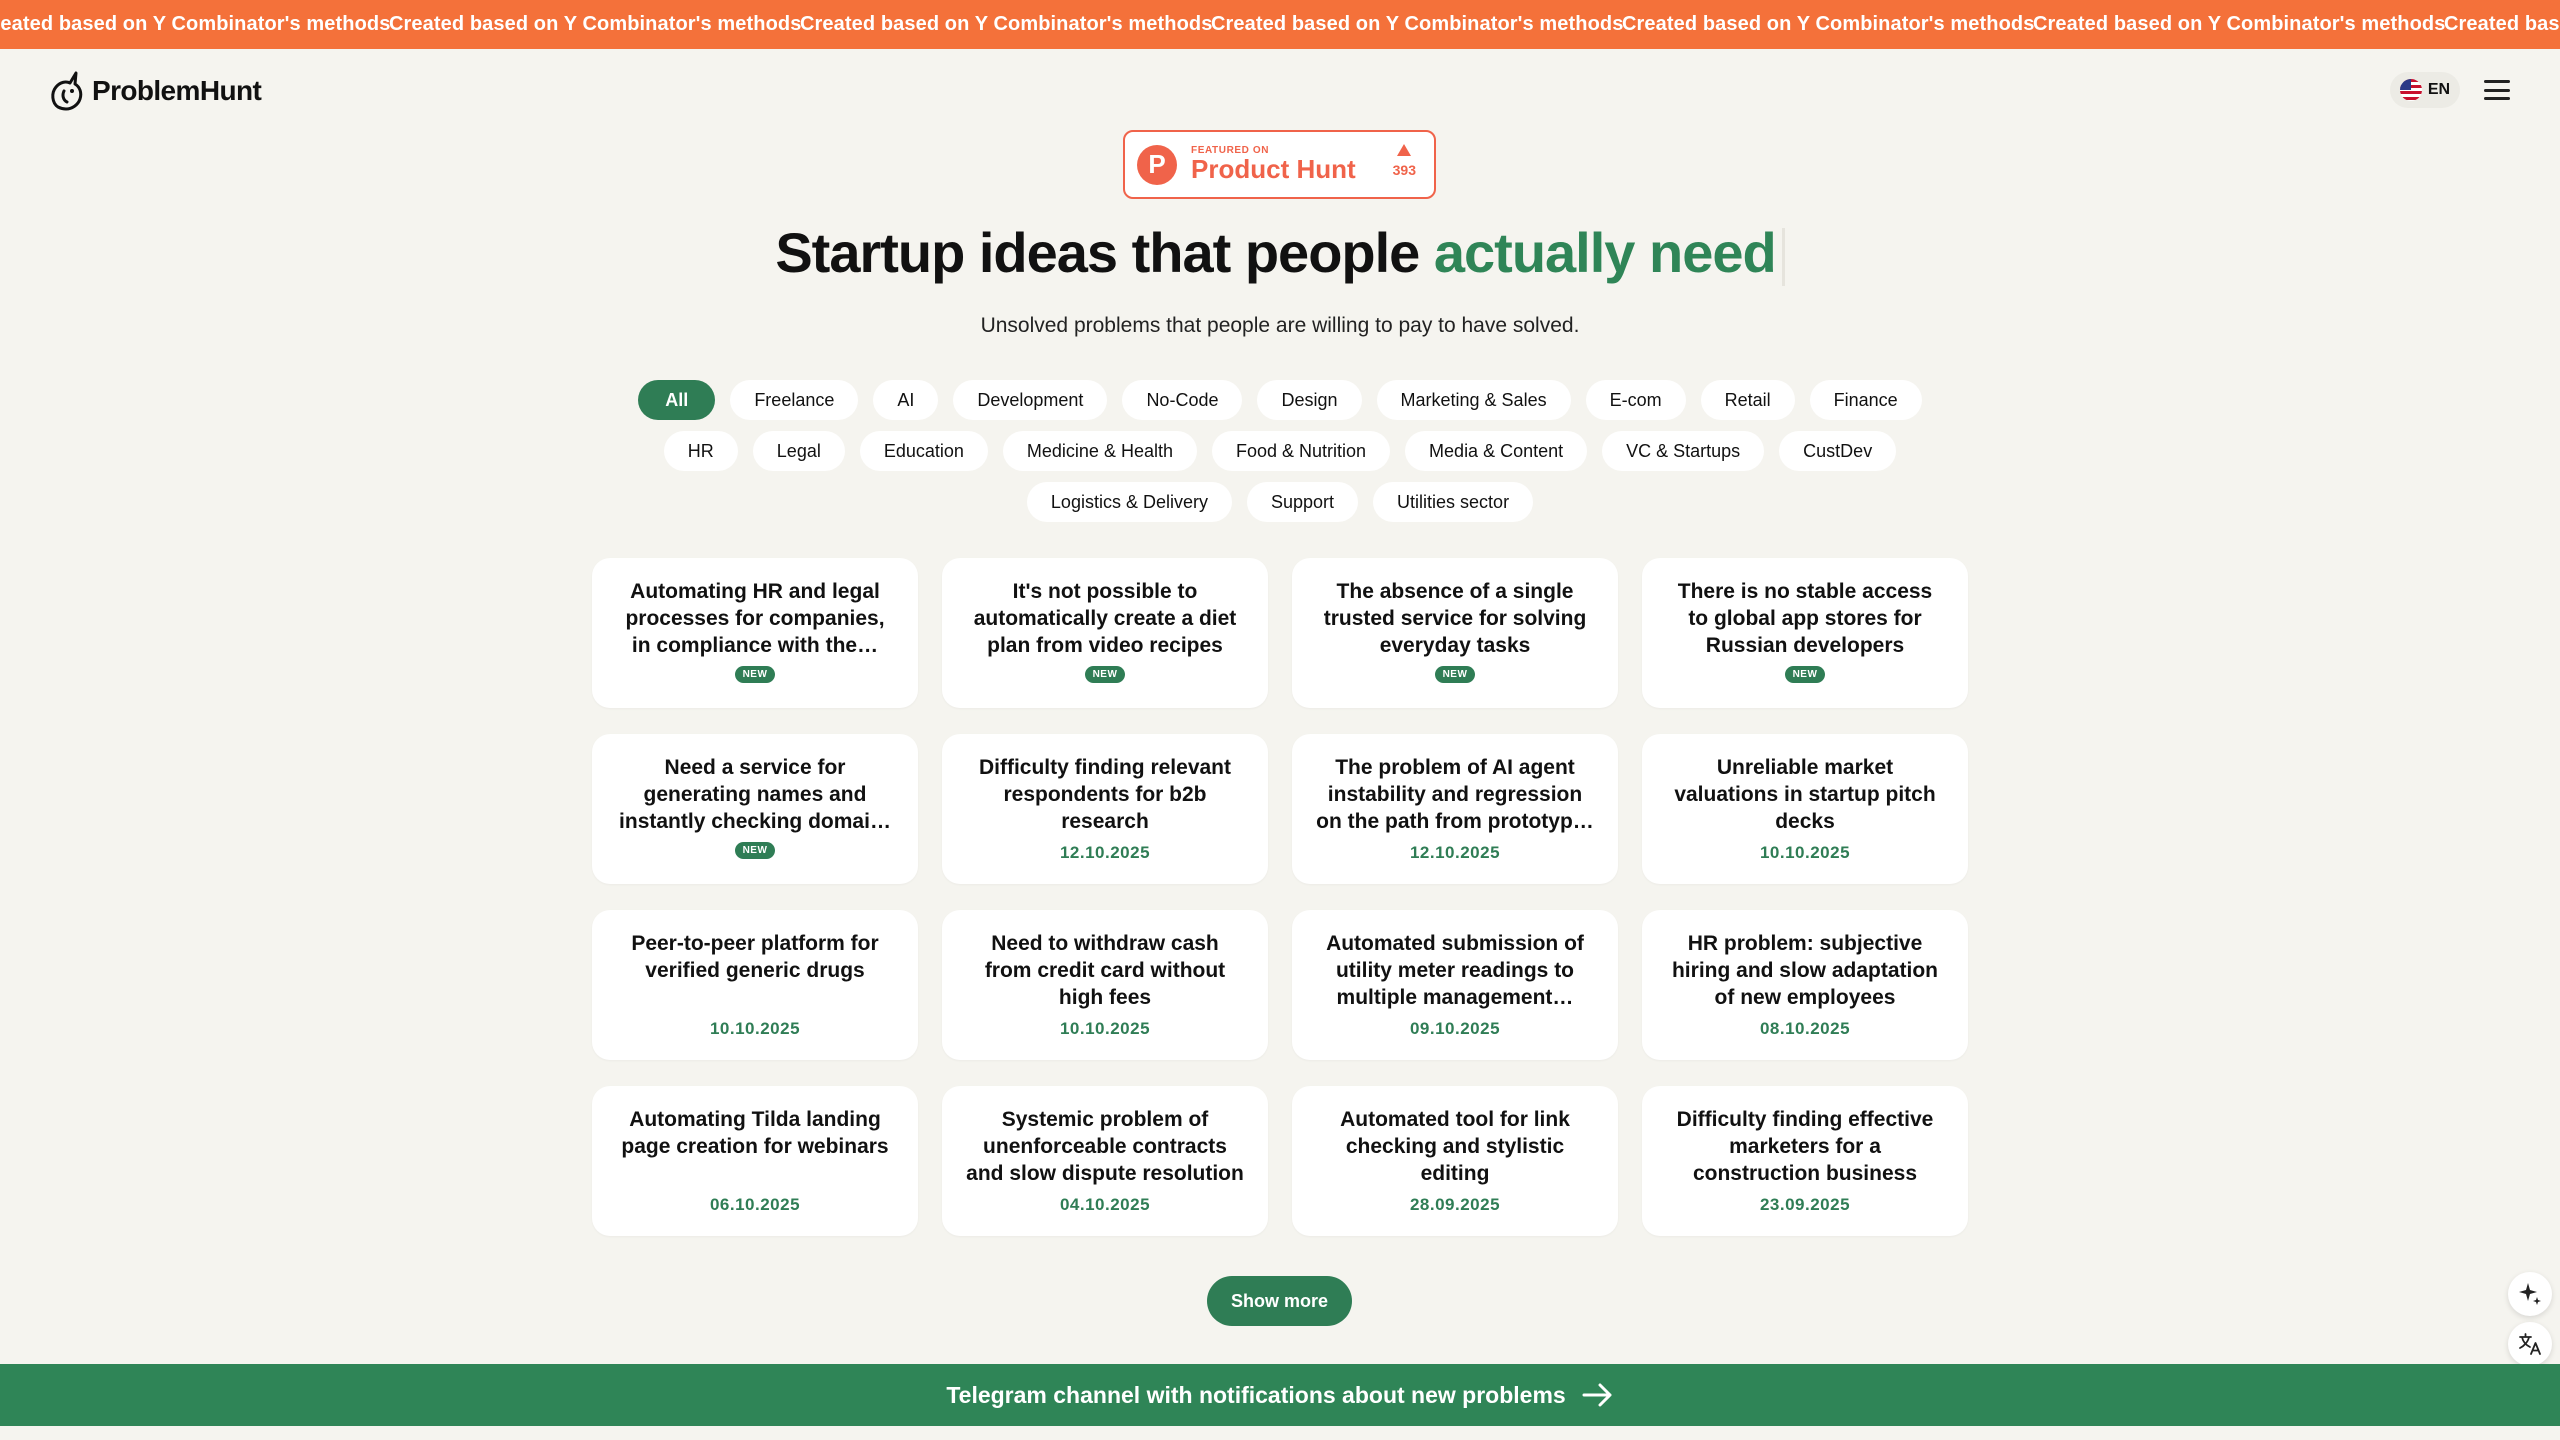 This screenshot has height=1440, width=2560. I want to click on us-flag-icon, so click(2410, 90).